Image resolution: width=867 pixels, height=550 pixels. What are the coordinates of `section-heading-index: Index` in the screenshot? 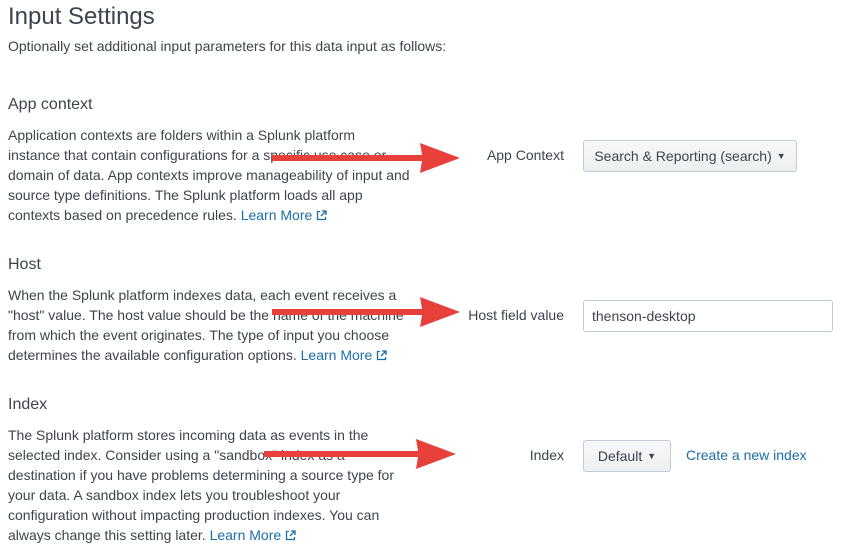 It's located at (28, 404).